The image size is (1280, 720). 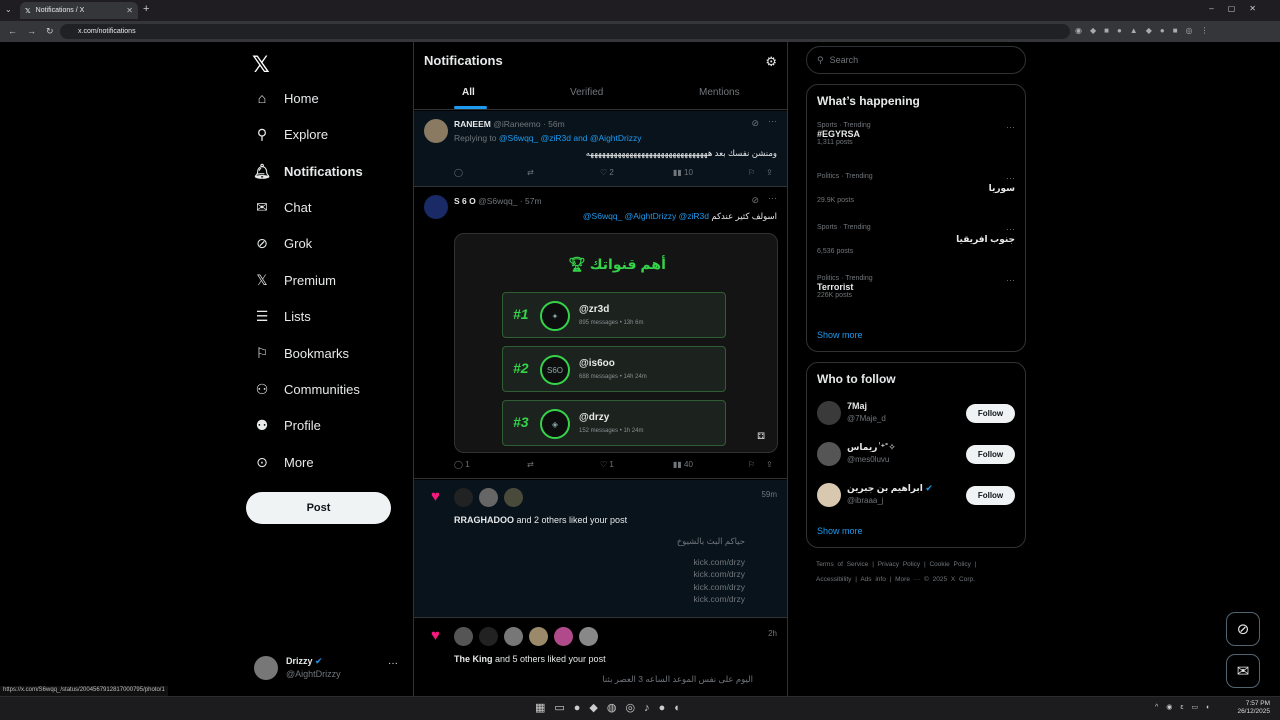 What do you see at coordinates (468, 92) in the screenshot?
I see `tab-all: All` at bounding box center [468, 92].